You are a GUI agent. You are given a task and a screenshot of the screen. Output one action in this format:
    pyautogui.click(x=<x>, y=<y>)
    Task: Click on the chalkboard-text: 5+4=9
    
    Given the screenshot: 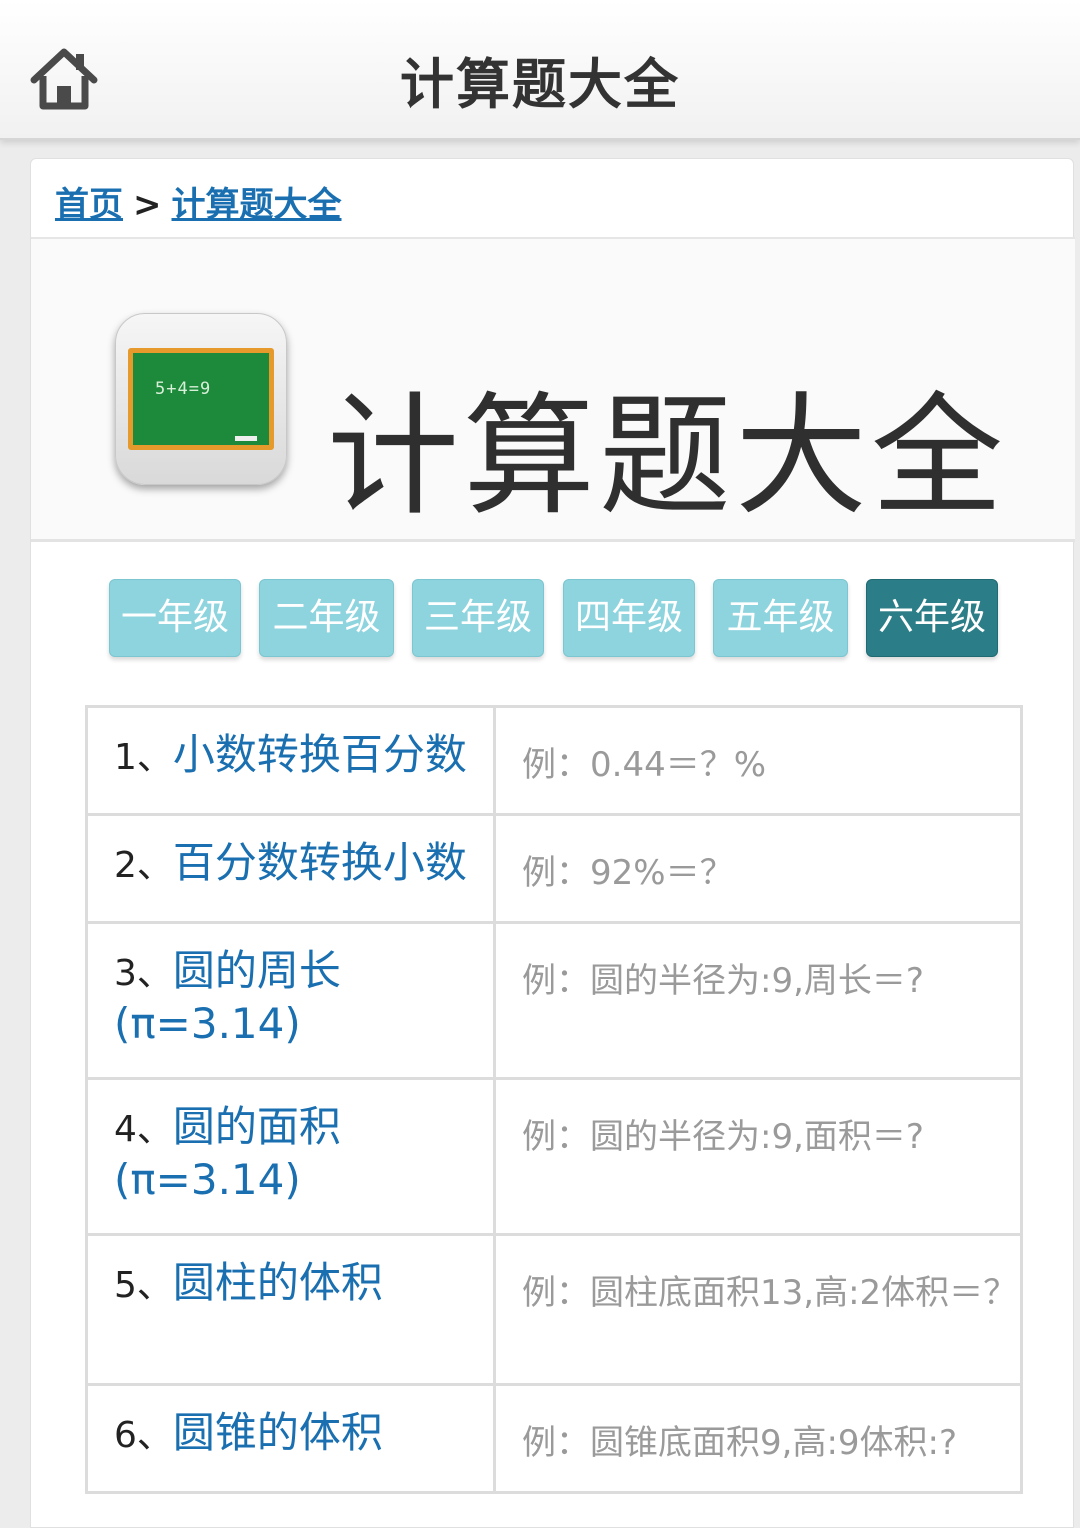 What is the action you would take?
    pyautogui.click(x=183, y=389)
    